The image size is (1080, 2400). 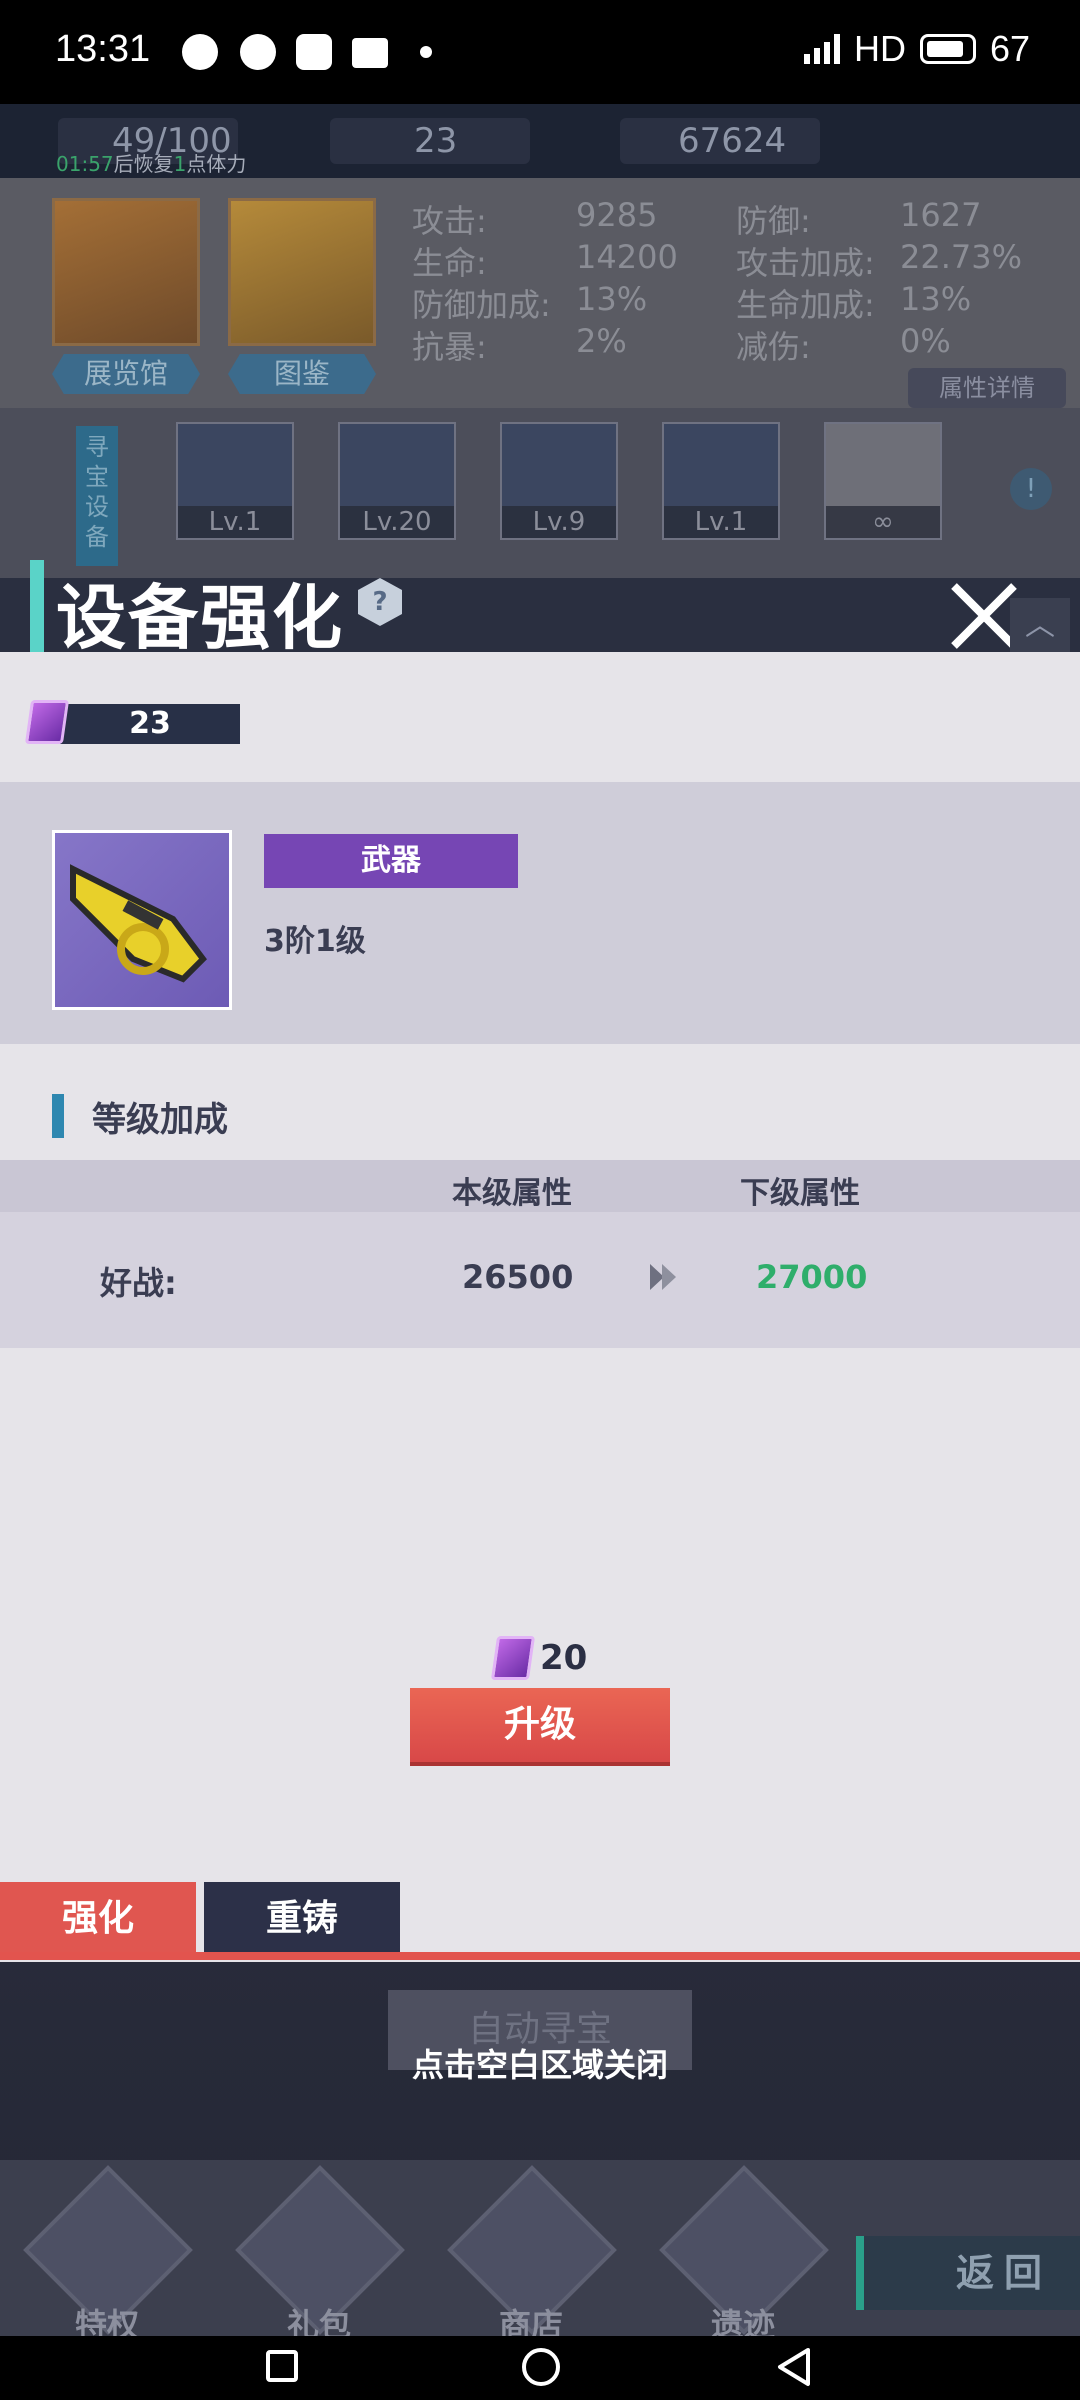 I want to click on item-type-badge: 武器, so click(x=391, y=861).